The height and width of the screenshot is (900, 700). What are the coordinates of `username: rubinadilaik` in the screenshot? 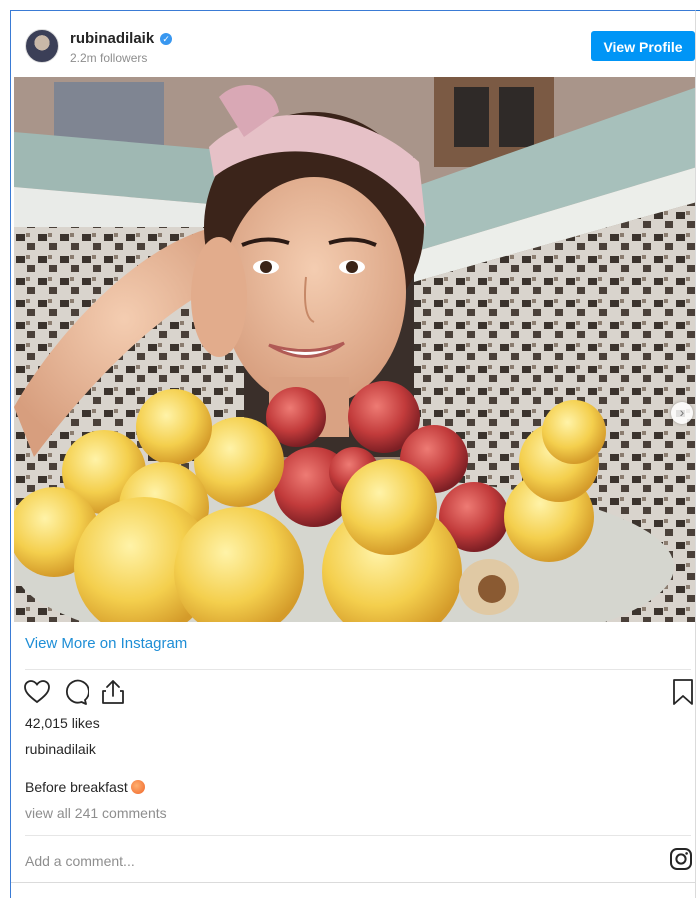 It's located at (112, 38).